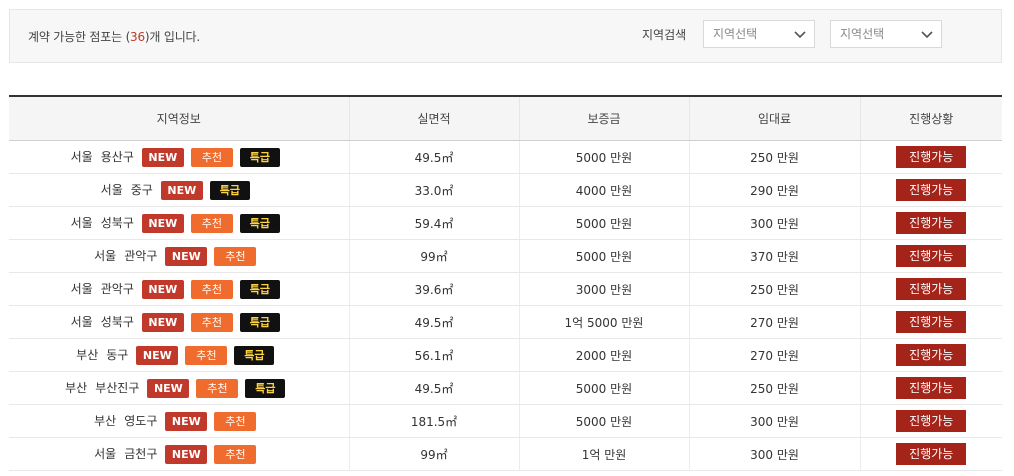 This screenshot has width=1014, height=476. What do you see at coordinates (505, 223) in the screenshot?
I see `table-row: 서울 성북구 NEW 추천 특급 59.4㎡ 5000 만원 300 만원 진행가능` at bounding box center [505, 223].